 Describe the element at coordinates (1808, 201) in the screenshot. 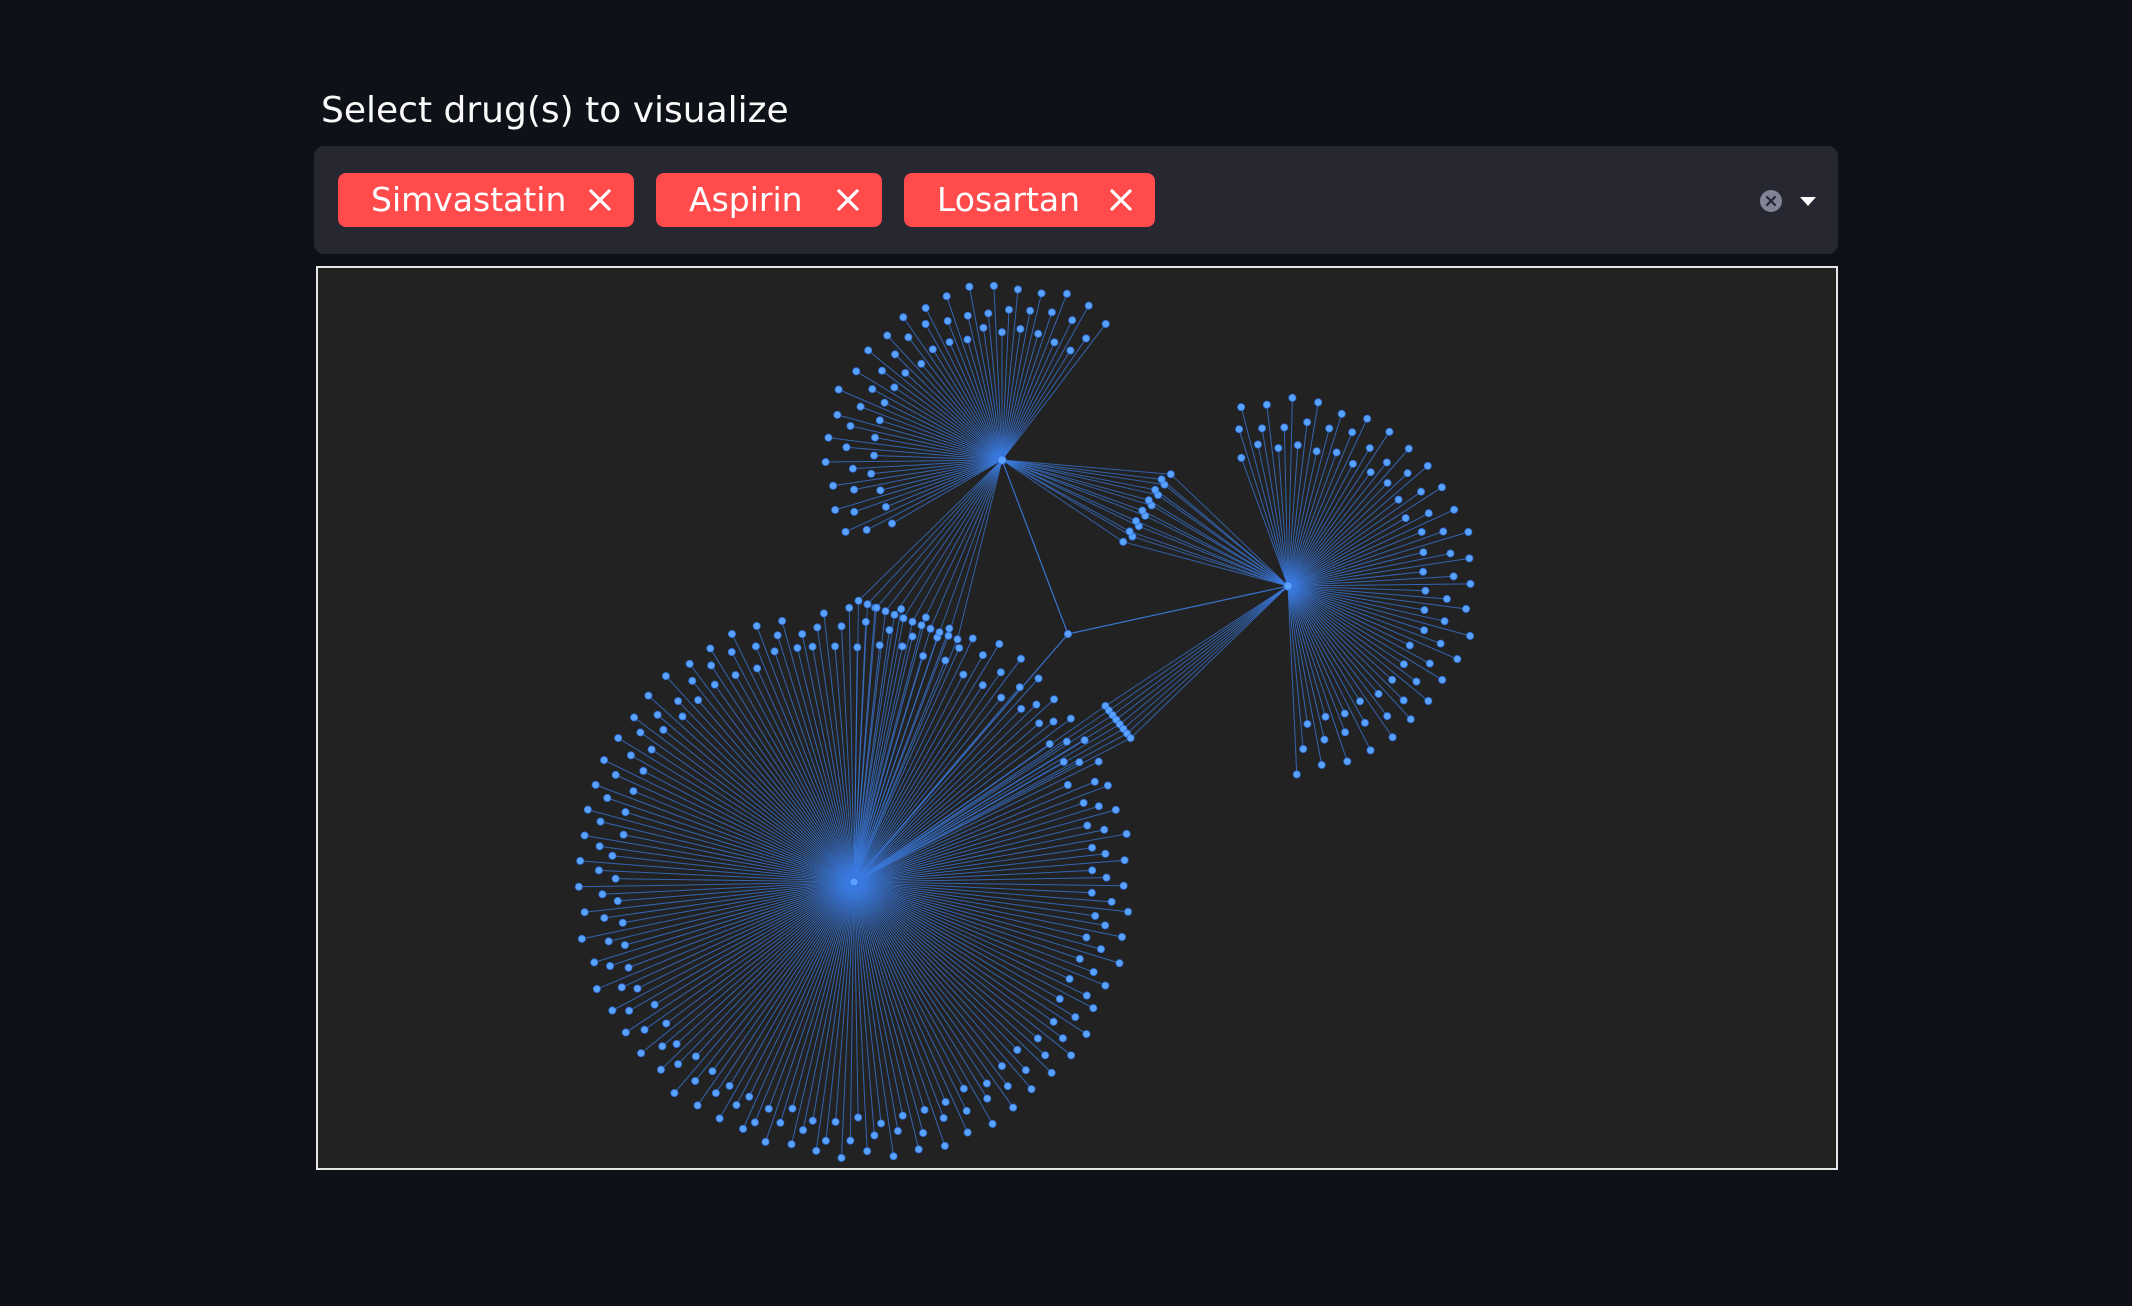

I see `caret-down-icon` at that location.